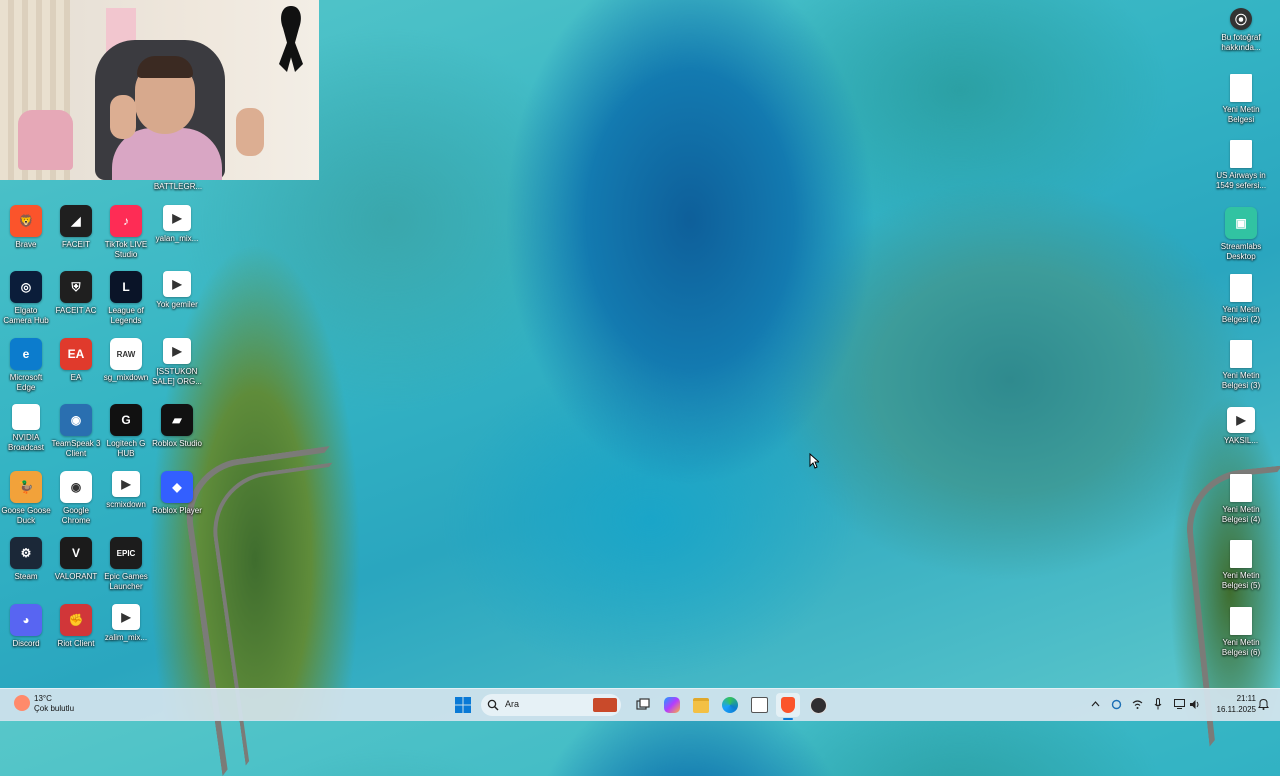 Image resolution: width=1280 pixels, height=776 pixels. Describe the element at coordinates (76, 354) in the screenshot. I see `ea-icon: EA` at that location.